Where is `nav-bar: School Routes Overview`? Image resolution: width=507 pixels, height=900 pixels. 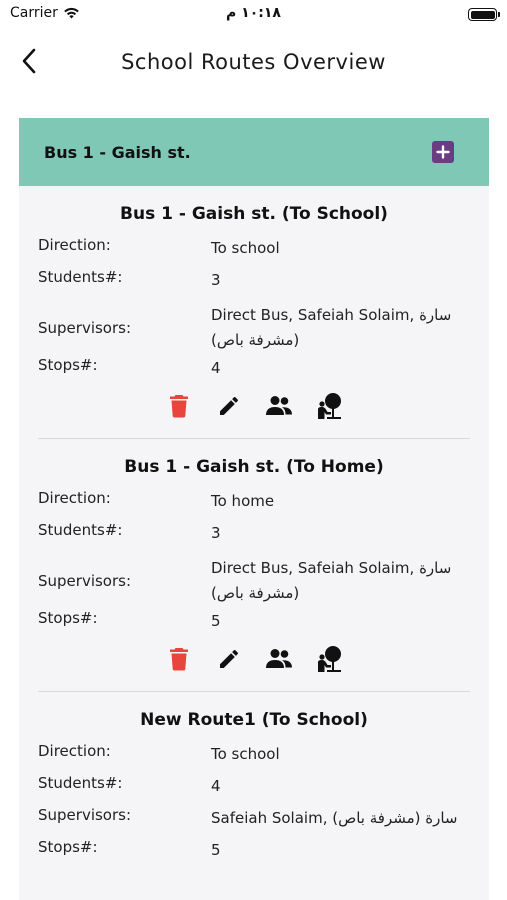
nav-bar: School Routes Overview is located at coordinates (253, 63).